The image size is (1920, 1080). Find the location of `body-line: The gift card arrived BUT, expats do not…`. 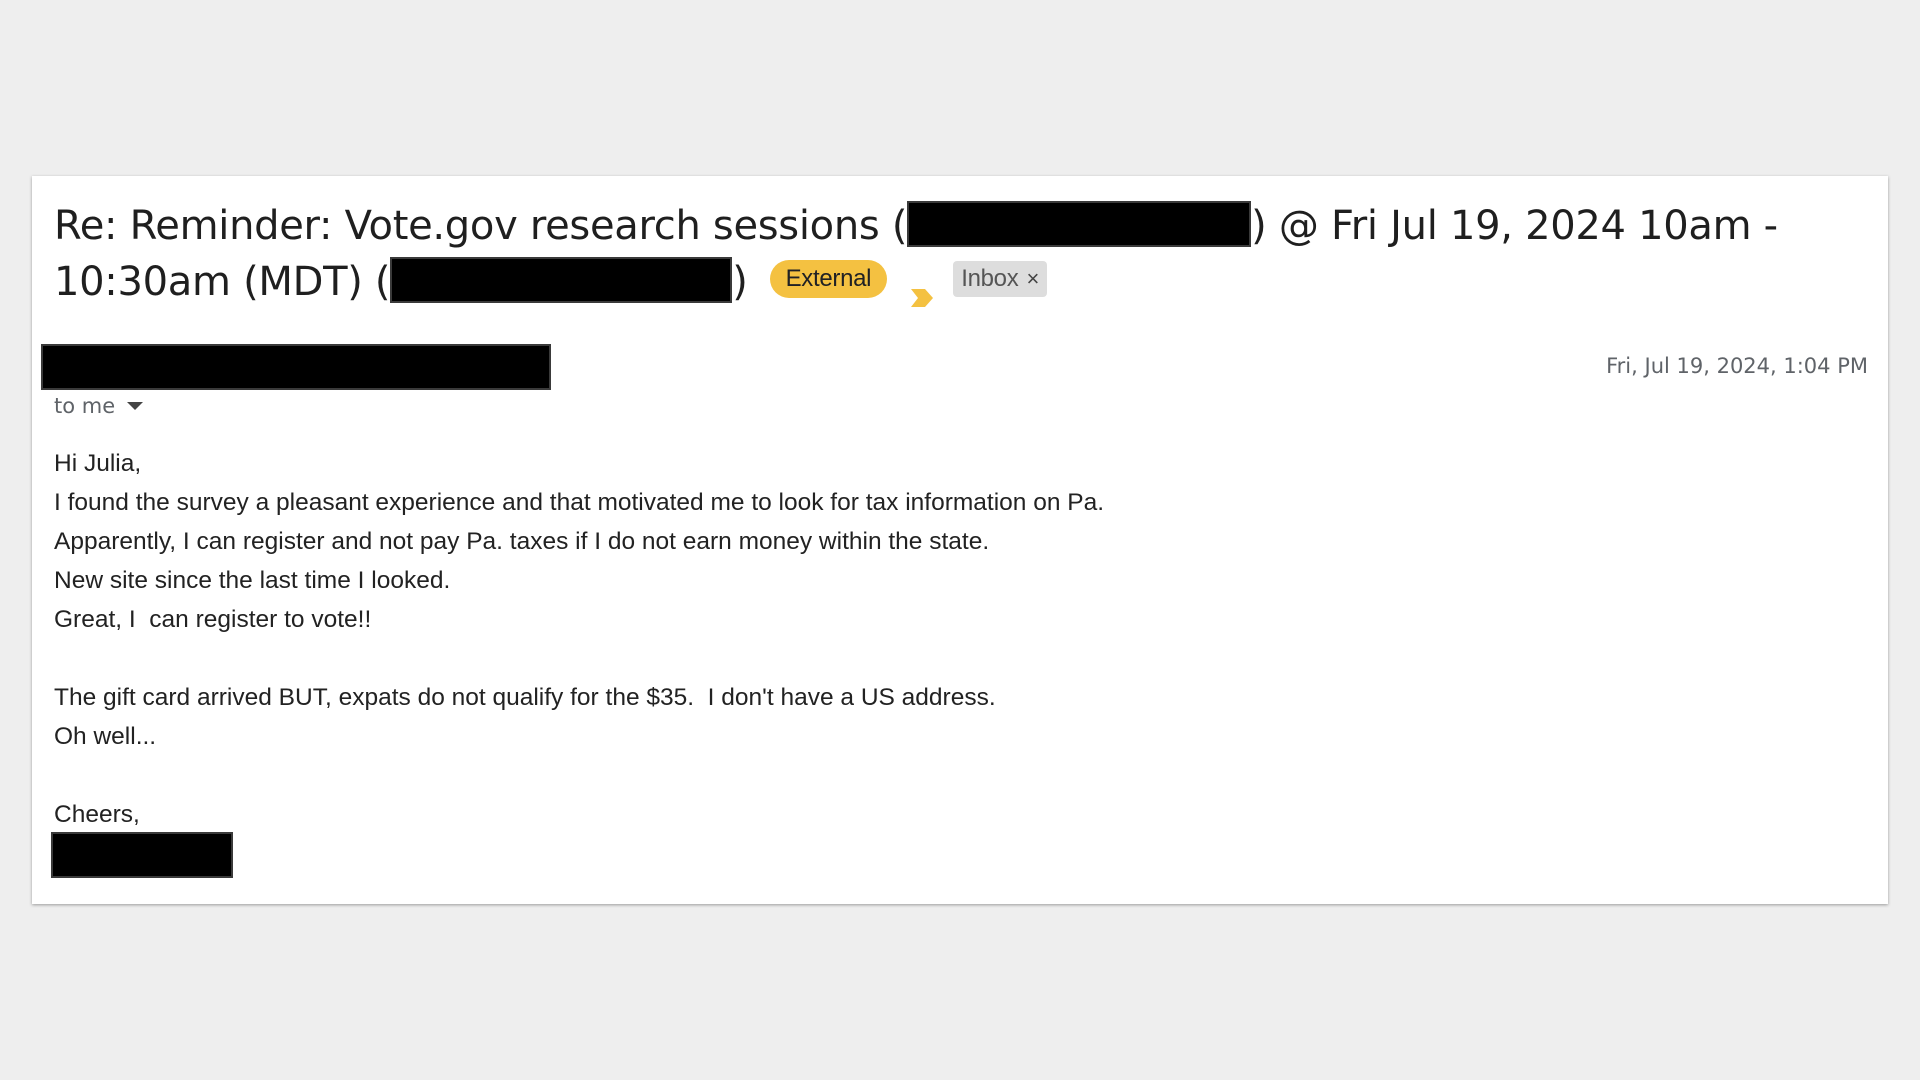

body-line: The gift card arrived BUT, expats do not… is located at coordinates (525, 697).